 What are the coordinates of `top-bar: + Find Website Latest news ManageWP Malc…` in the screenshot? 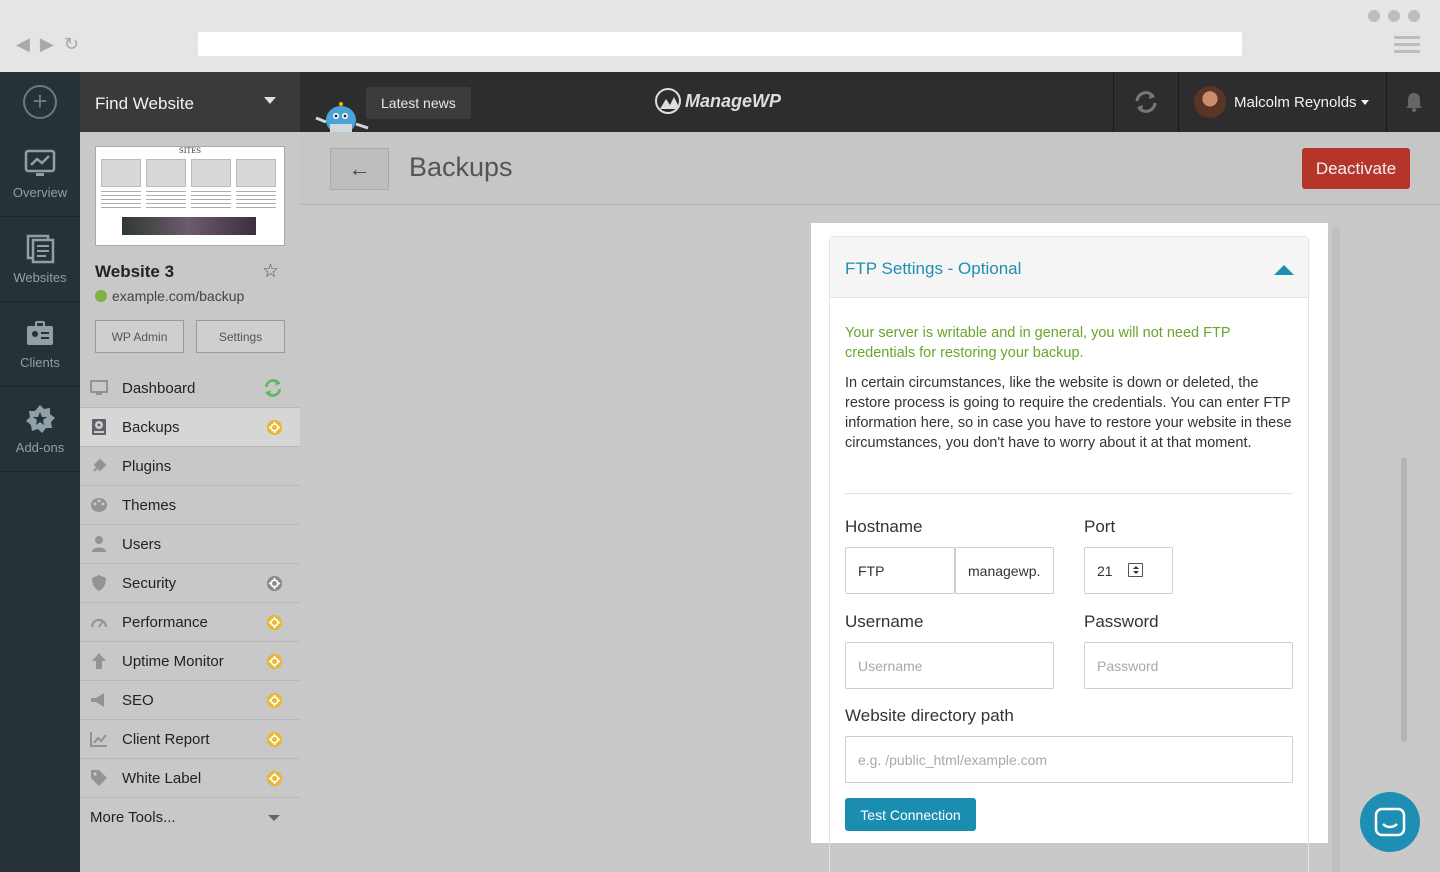 It's located at (720, 102).